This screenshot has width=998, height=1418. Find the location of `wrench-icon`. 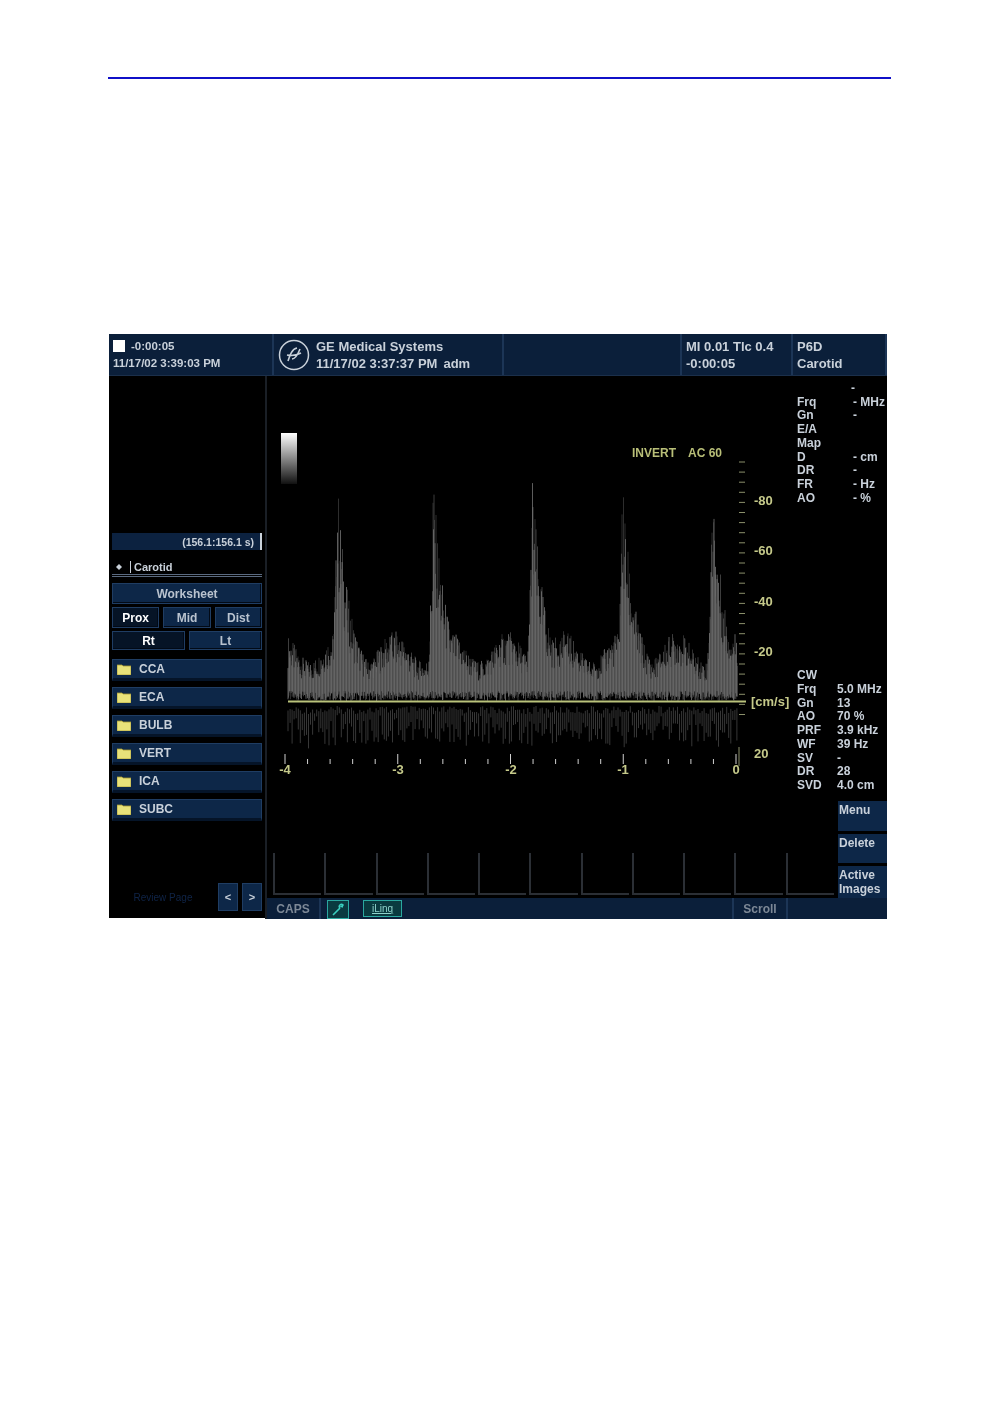

wrench-icon is located at coordinates (338, 909).